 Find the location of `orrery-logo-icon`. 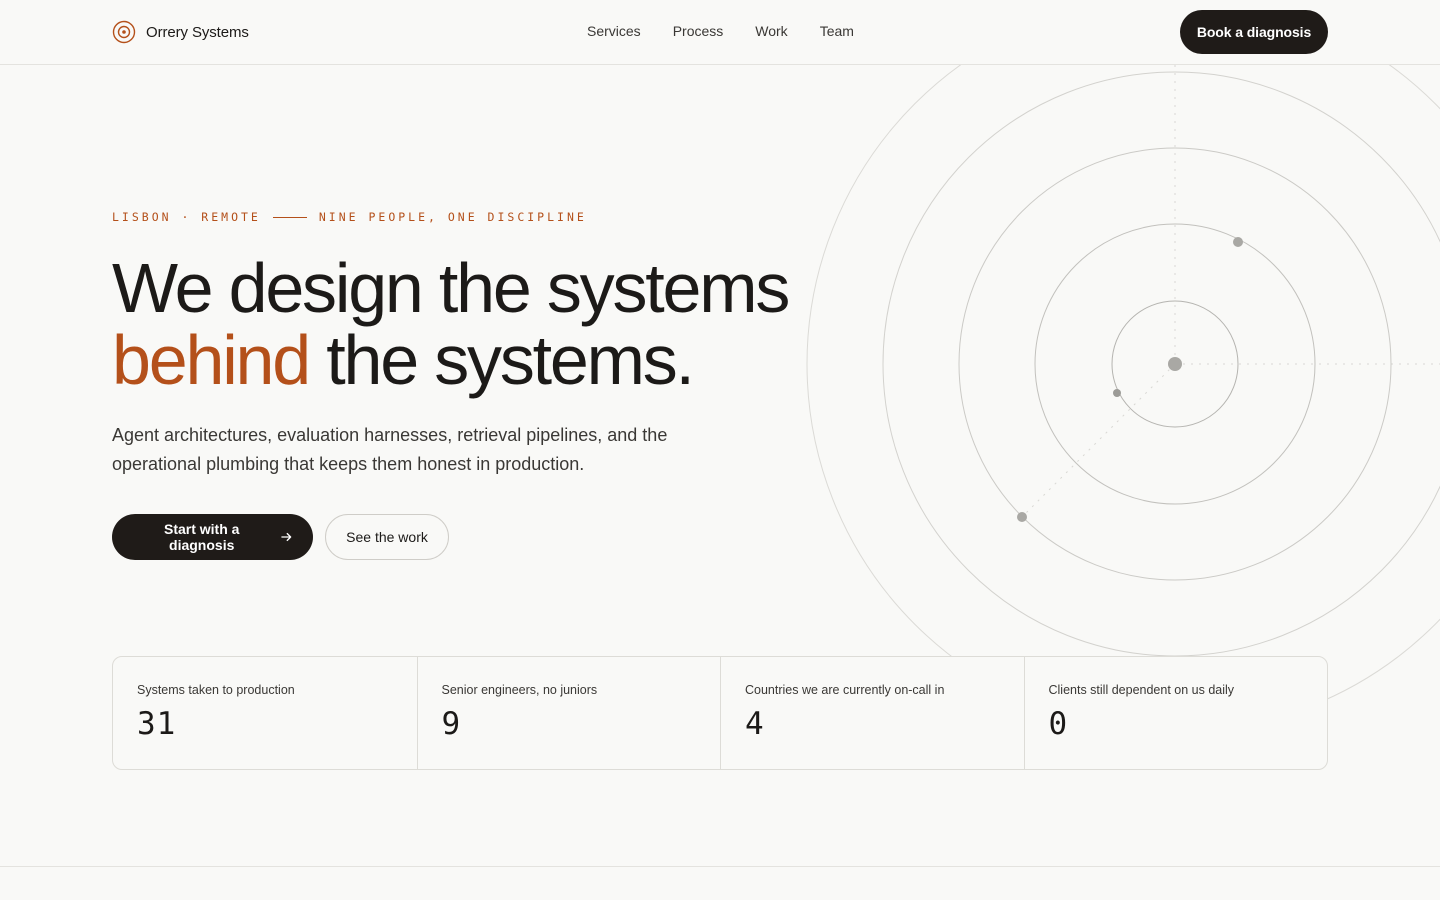

orrery-logo-icon is located at coordinates (124, 32).